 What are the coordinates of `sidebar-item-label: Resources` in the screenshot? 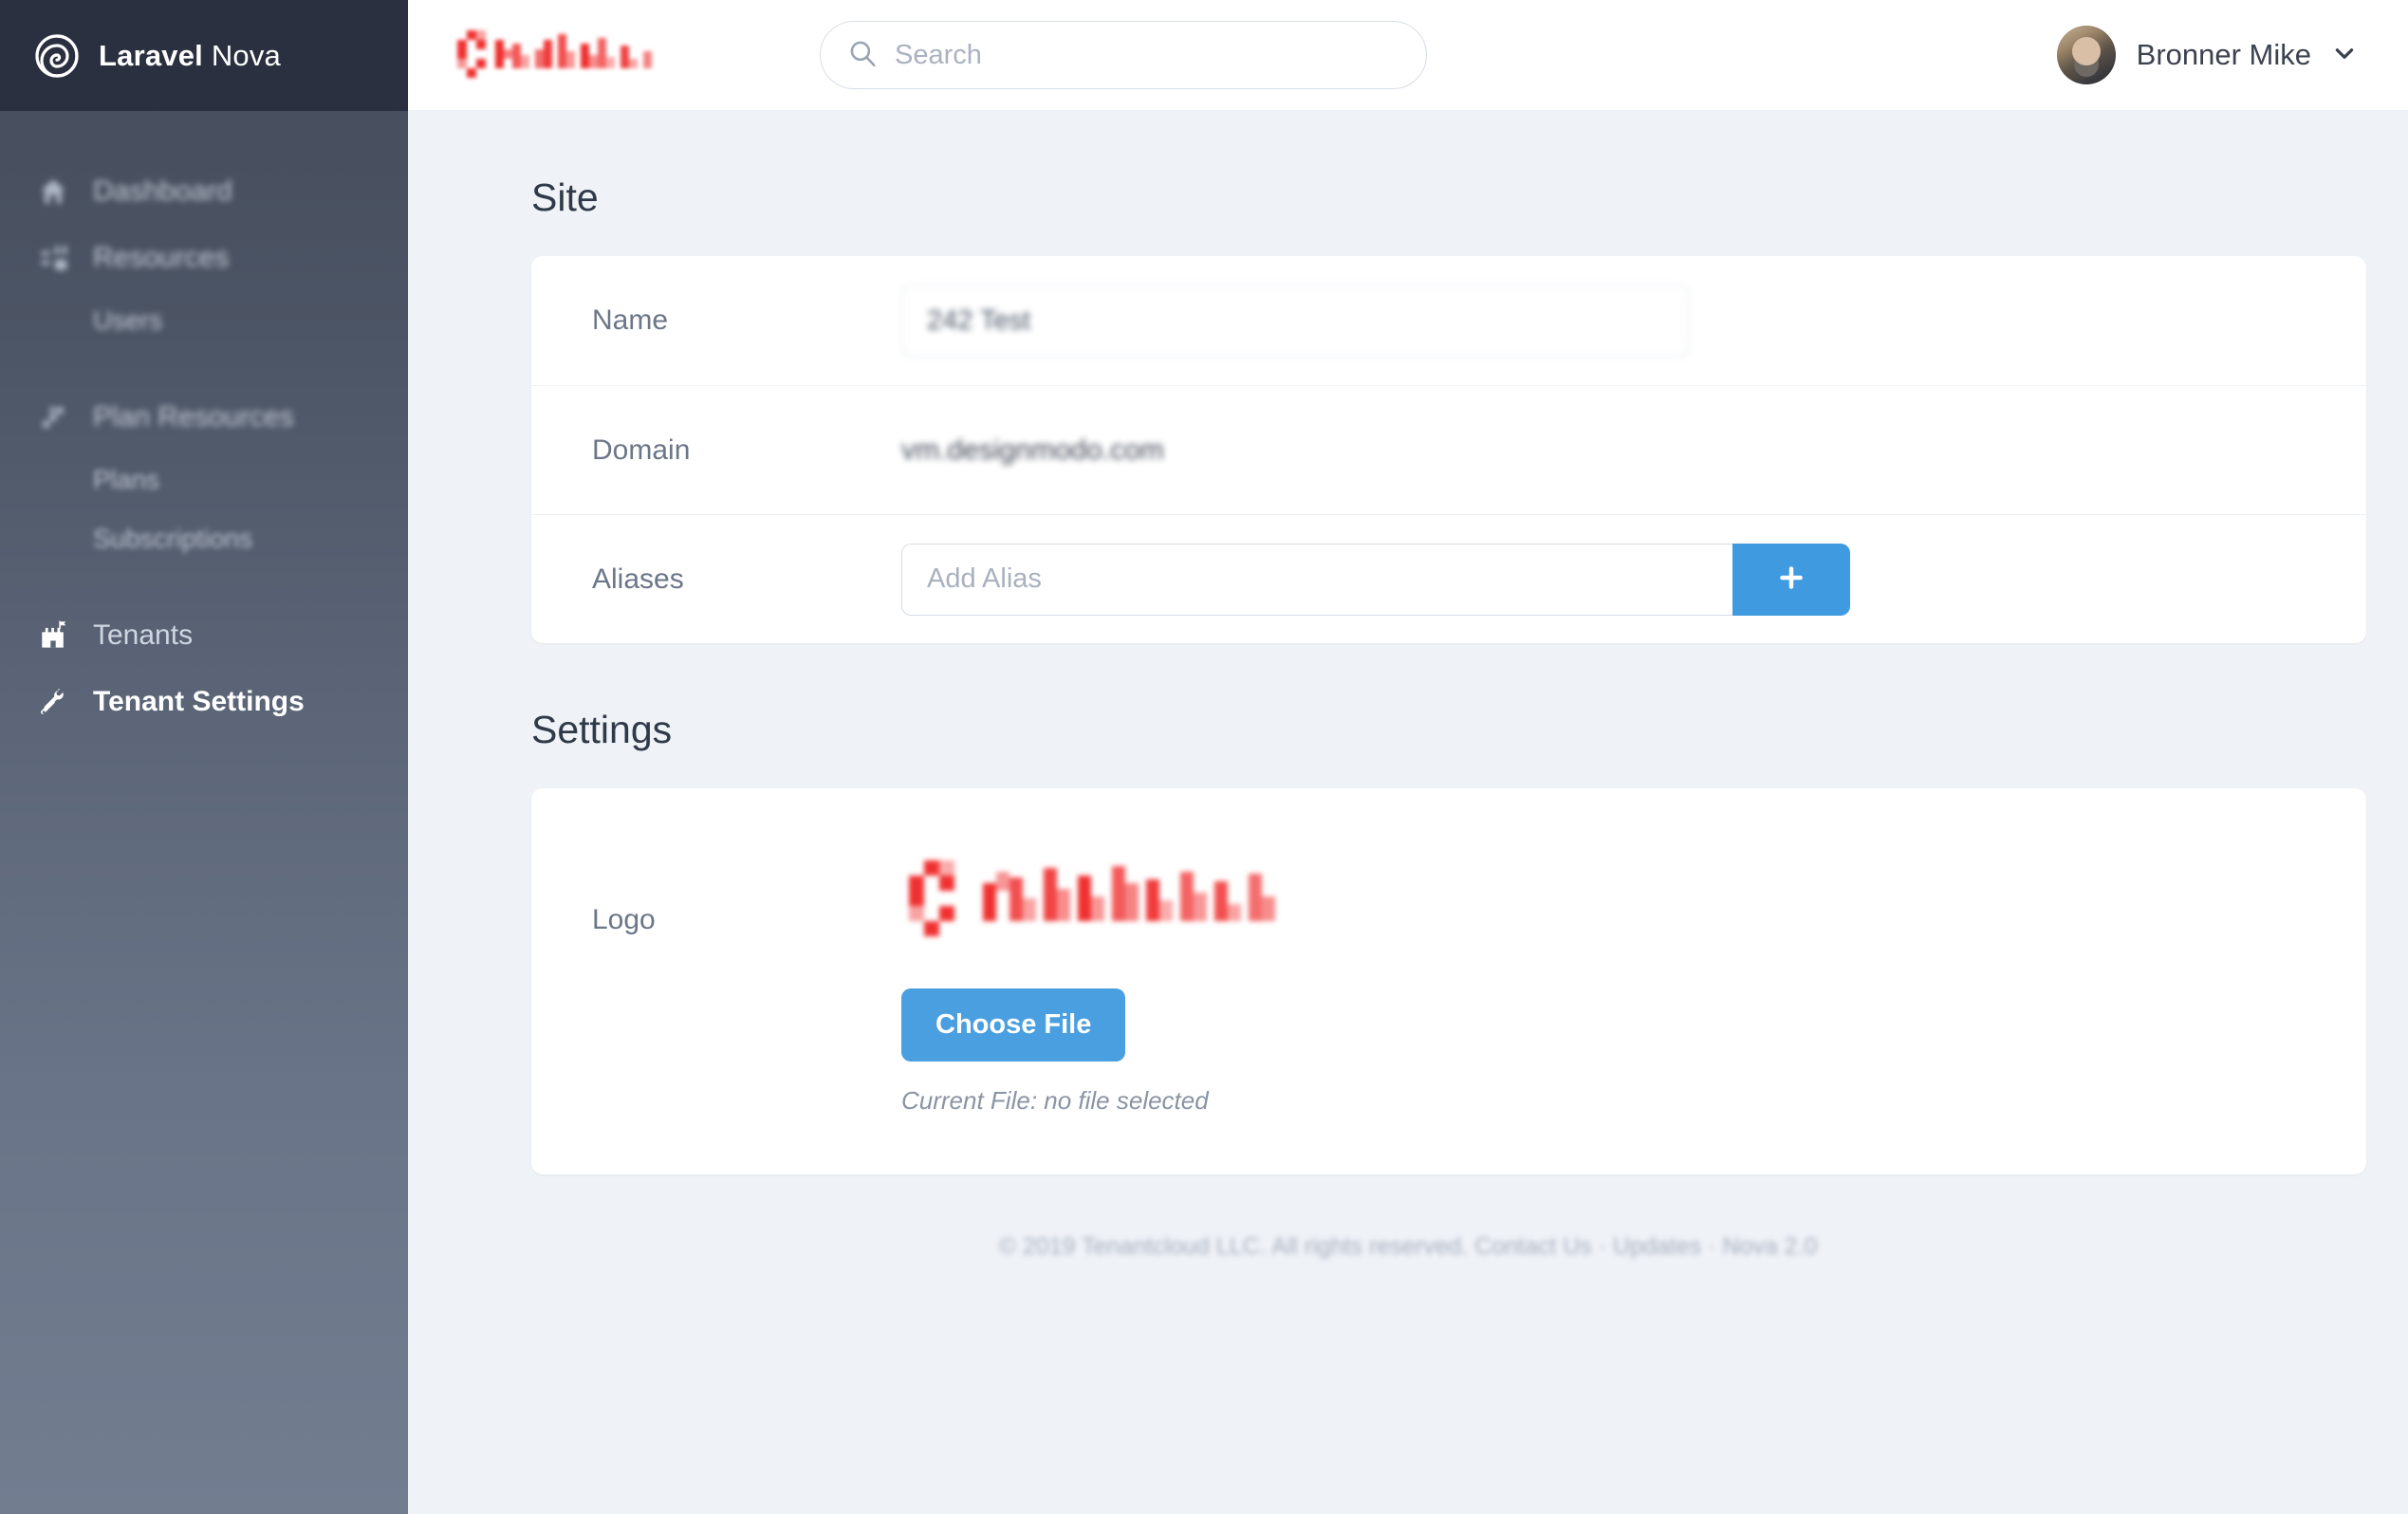 It's located at (161, 257).